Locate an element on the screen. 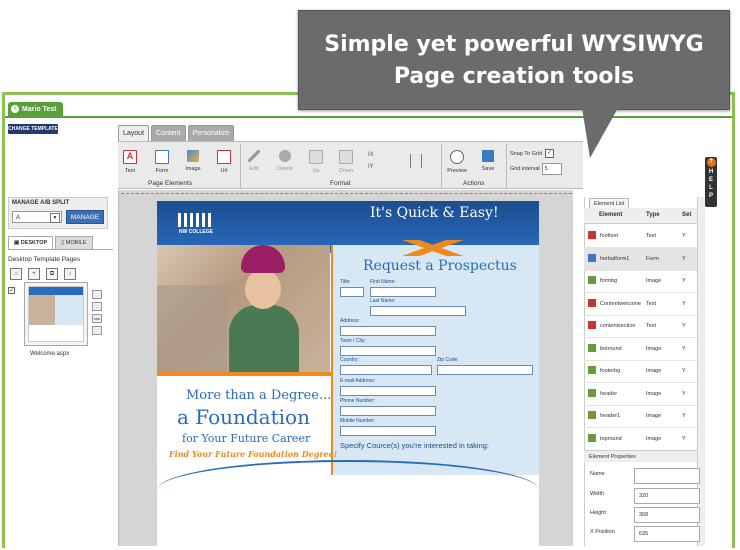  snap-to-grid-row: Snap To Grid ✓ Grid interval 5 is located at coordinates (536, 162).